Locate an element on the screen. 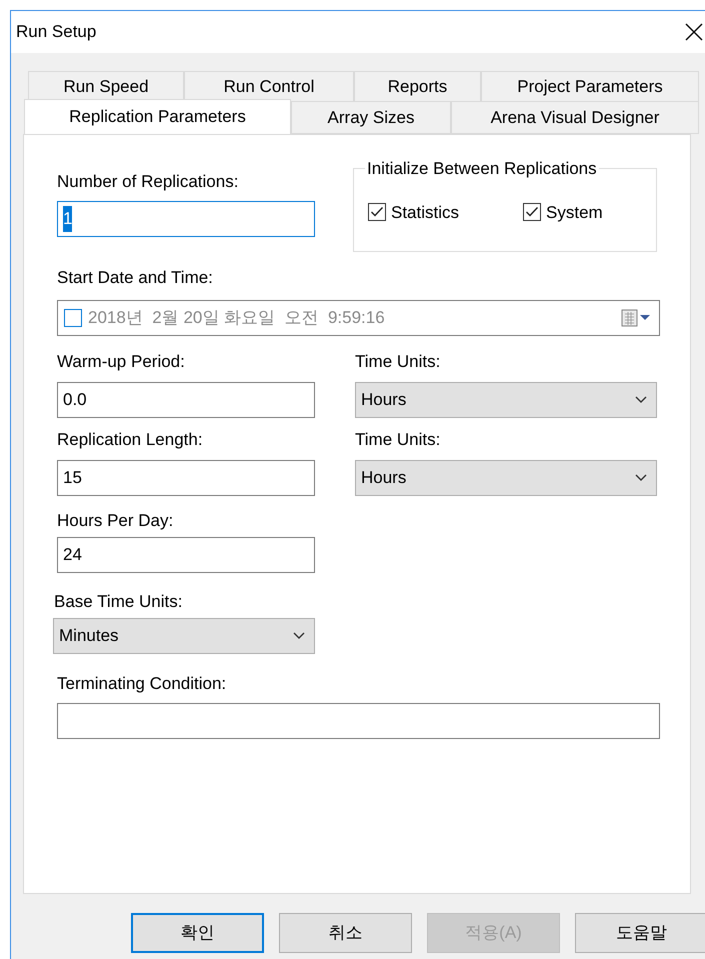  input-field: 24 is located at coordinates (186, 555).